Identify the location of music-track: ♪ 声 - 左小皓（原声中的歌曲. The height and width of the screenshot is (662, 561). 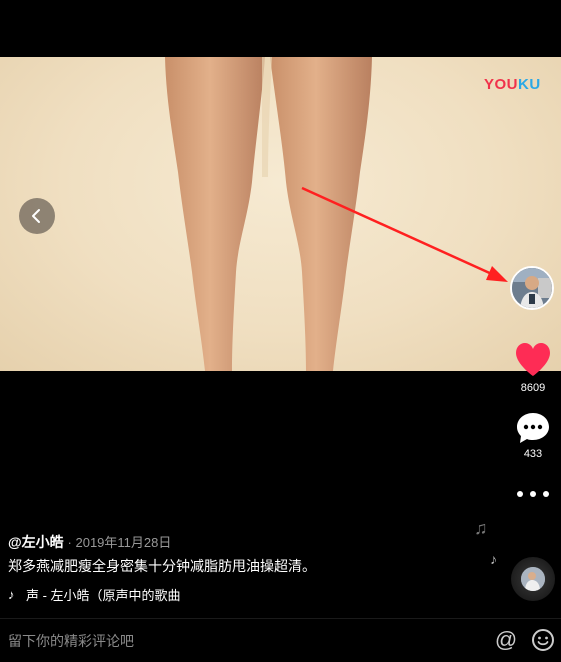
(98, 594).